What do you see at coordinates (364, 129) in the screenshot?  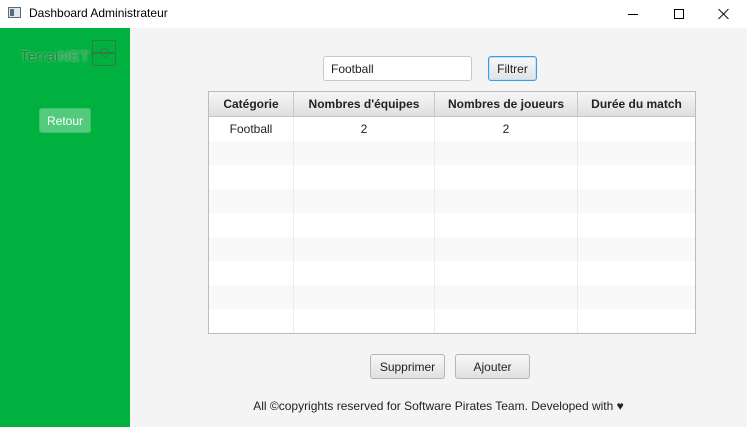 I see `cell-team-count: 2` at bounding box center [364, 129].